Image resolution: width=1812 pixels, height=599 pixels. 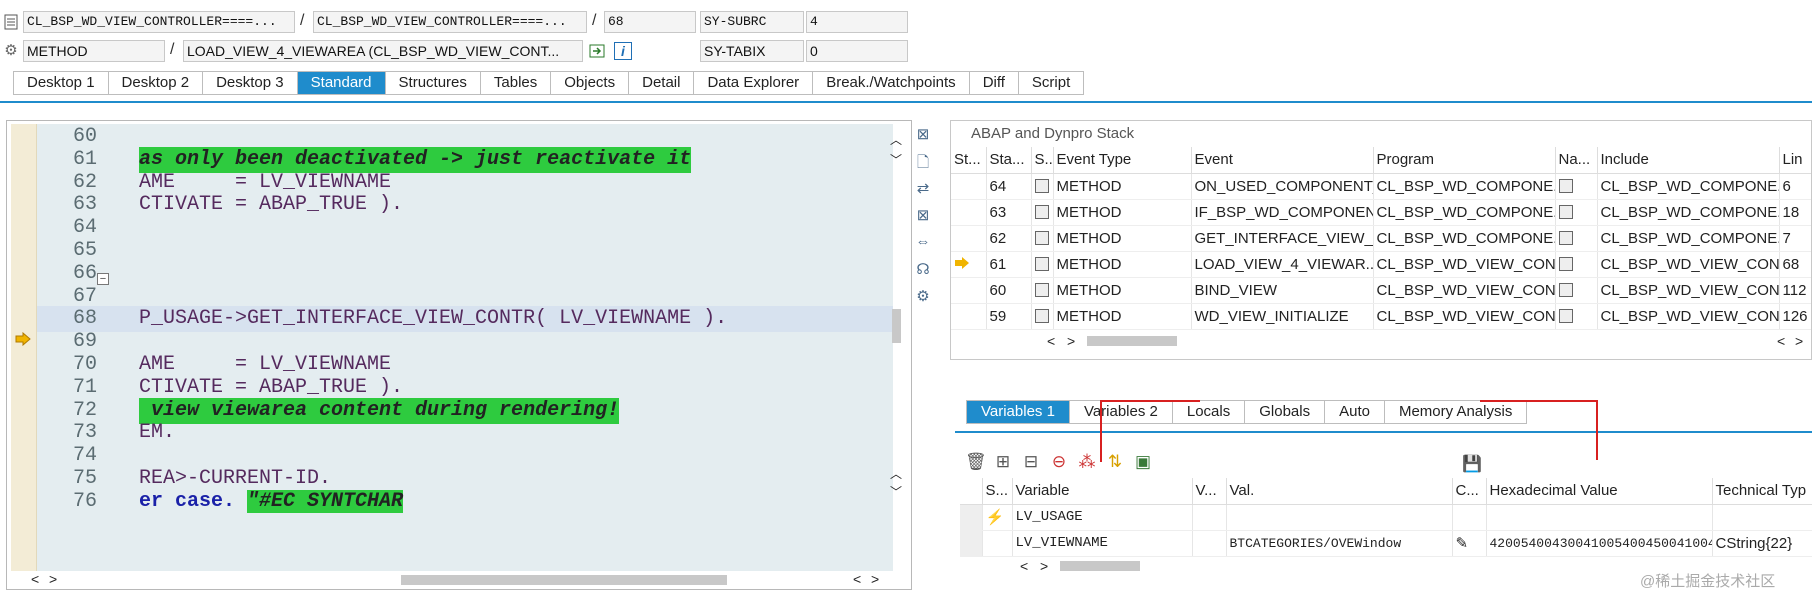 What do you see at coordinates (1469, 517) in the screenshot?
I see `var-change-cell` at bounding box center [1469, 517].